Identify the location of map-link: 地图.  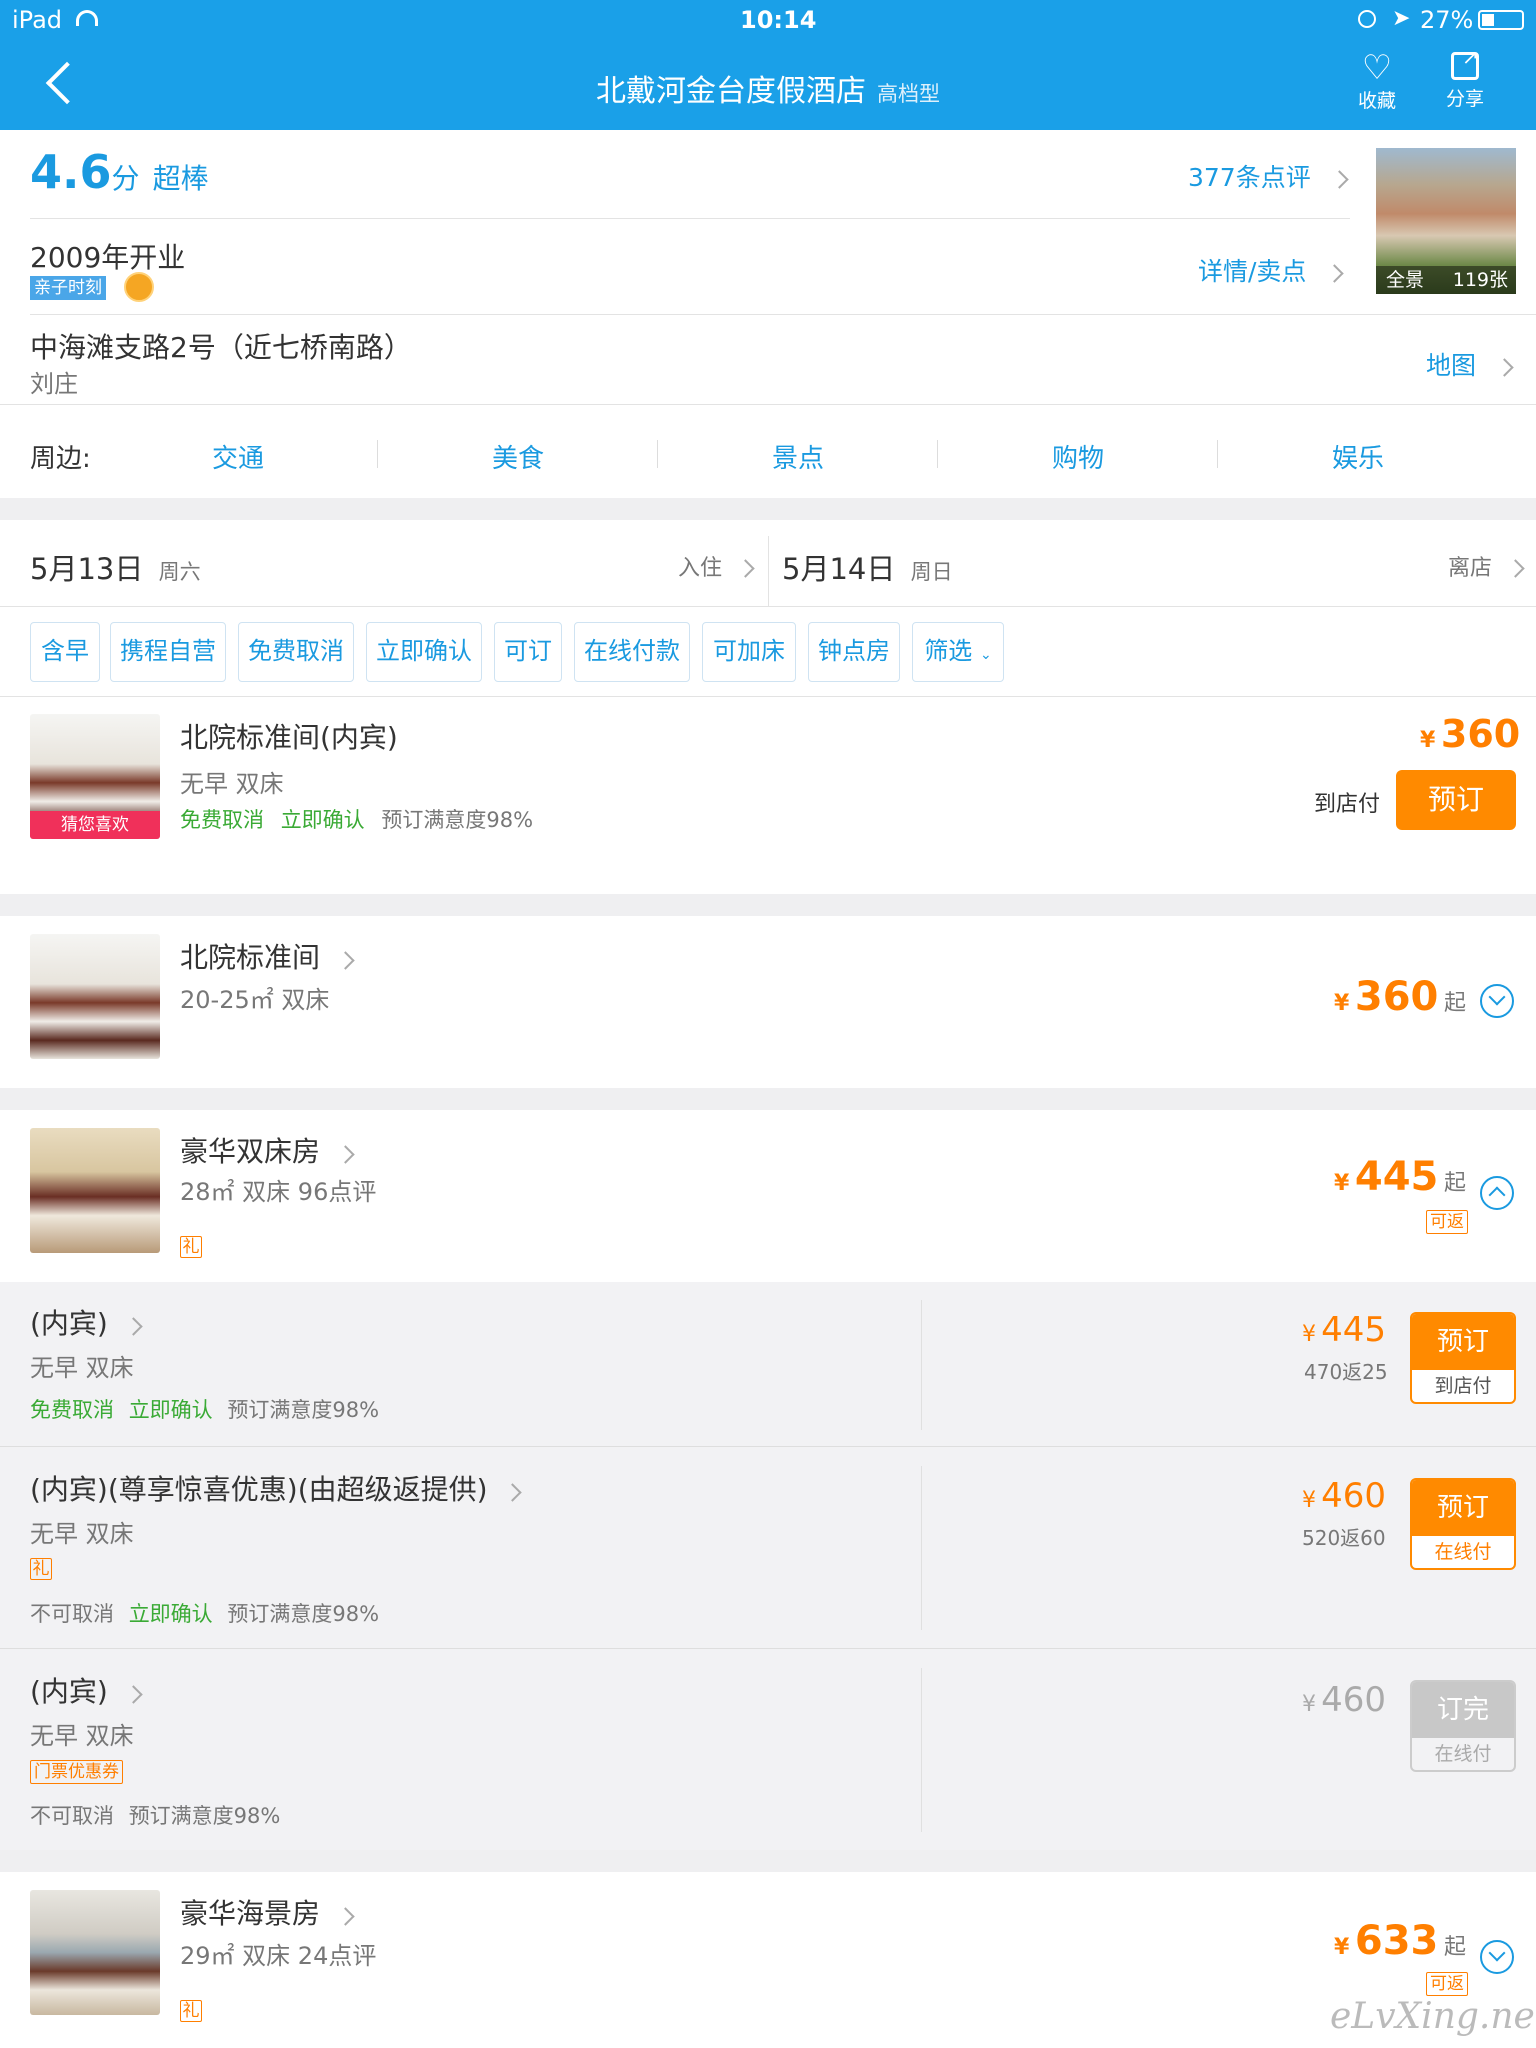
(1470, 364).